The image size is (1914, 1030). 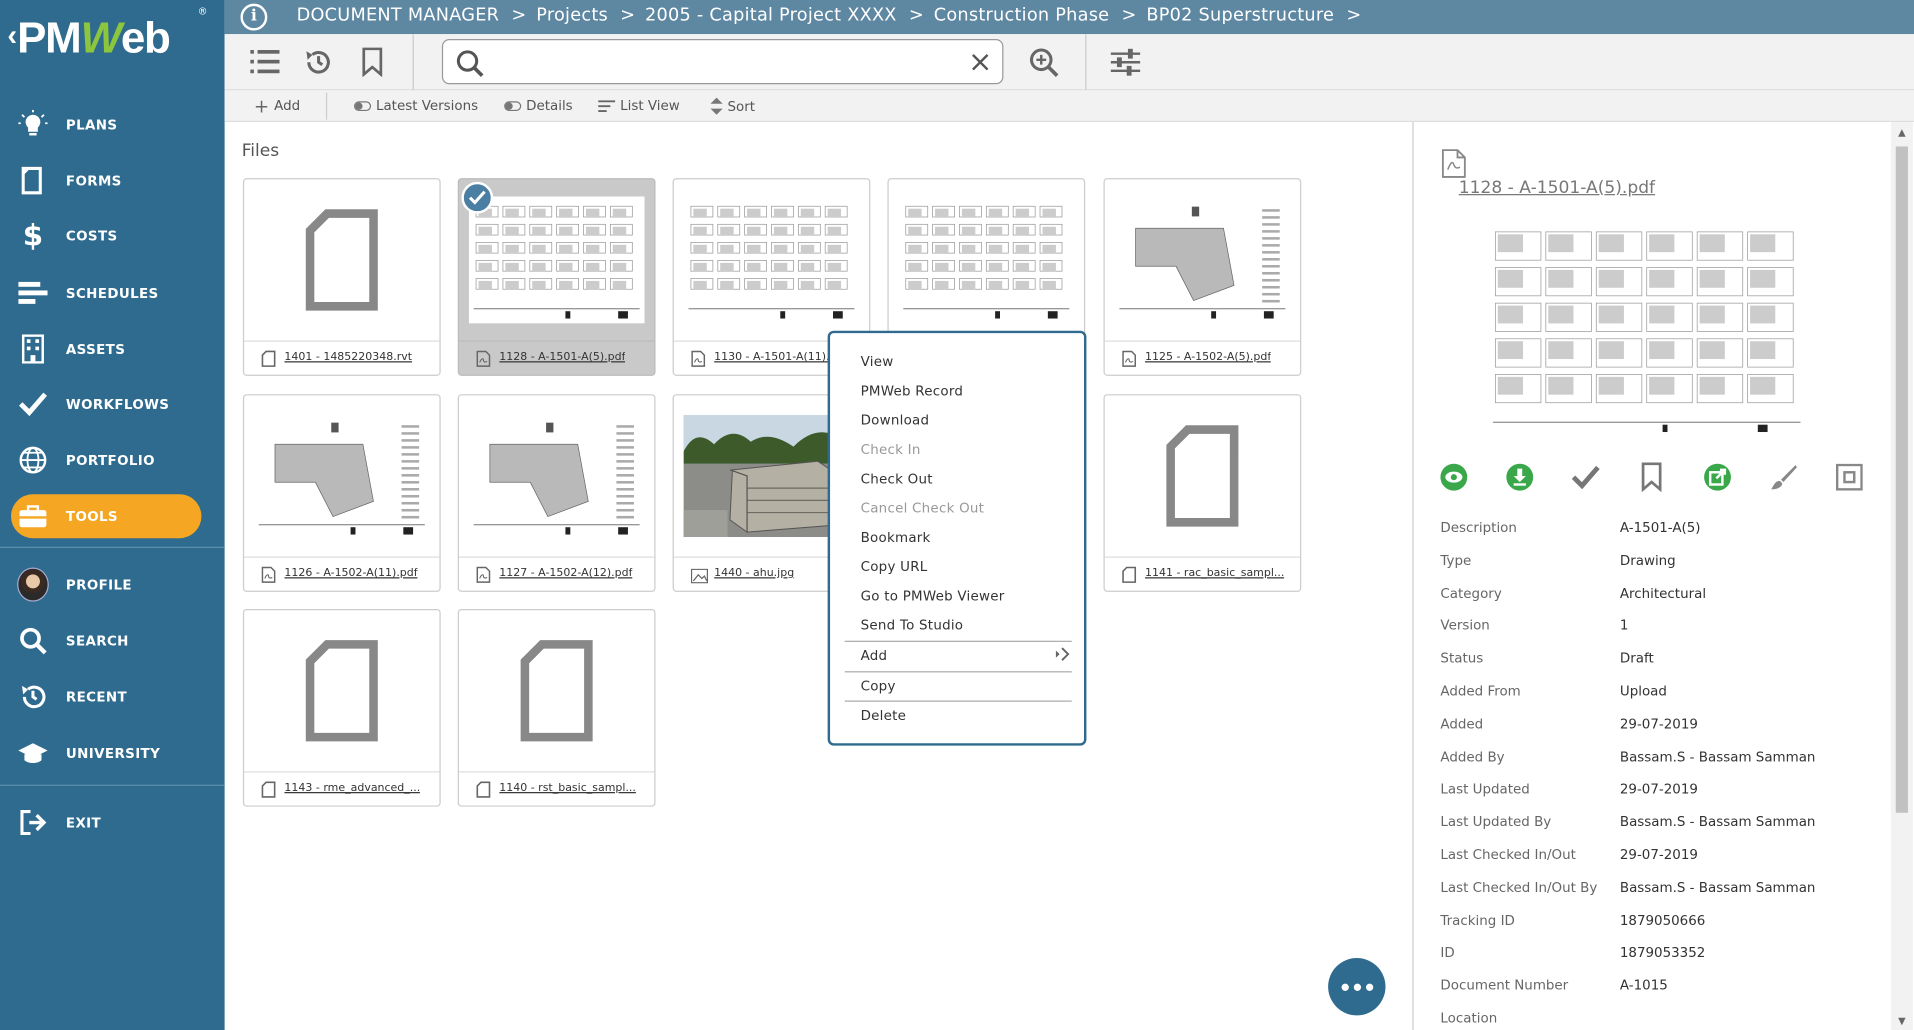 I want to click on menu-item-copy-url: Copy URL, so click(x=894, y=567).